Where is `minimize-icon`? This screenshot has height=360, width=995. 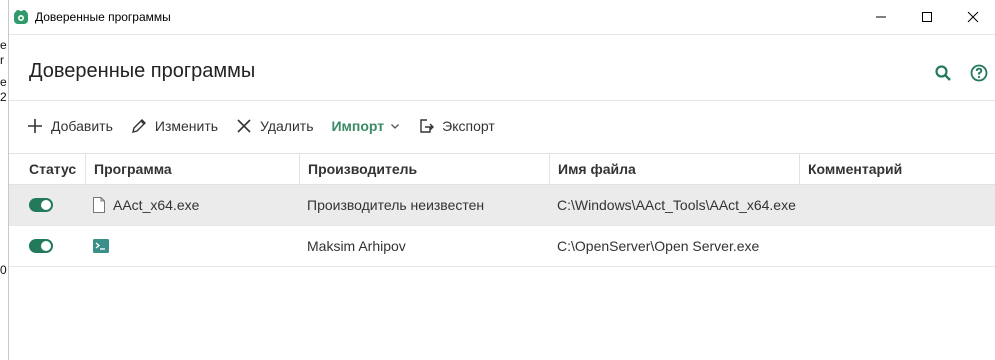 minimize-icon is located at coordinates (881, 17).